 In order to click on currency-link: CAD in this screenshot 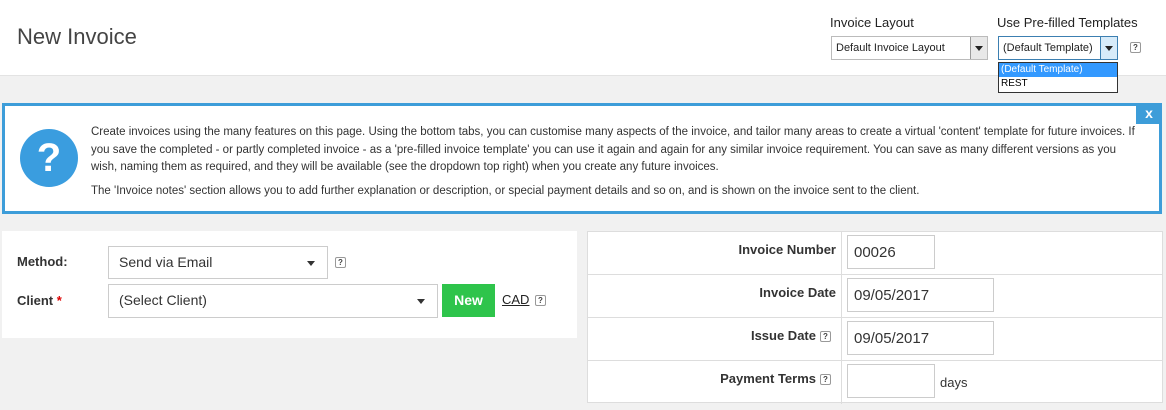, I will do `click(515, 299)`.